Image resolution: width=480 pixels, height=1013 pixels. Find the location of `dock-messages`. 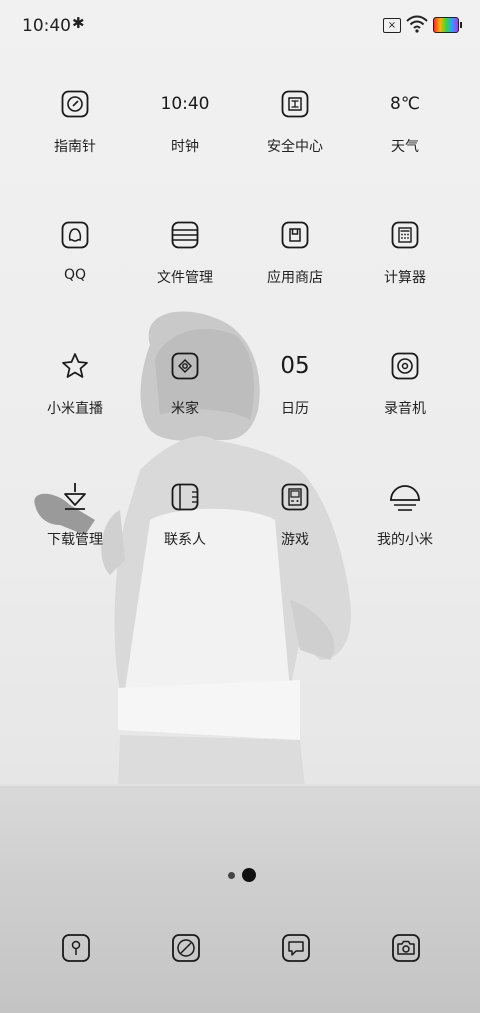

dock-messages is located at coordinates (296, 948).